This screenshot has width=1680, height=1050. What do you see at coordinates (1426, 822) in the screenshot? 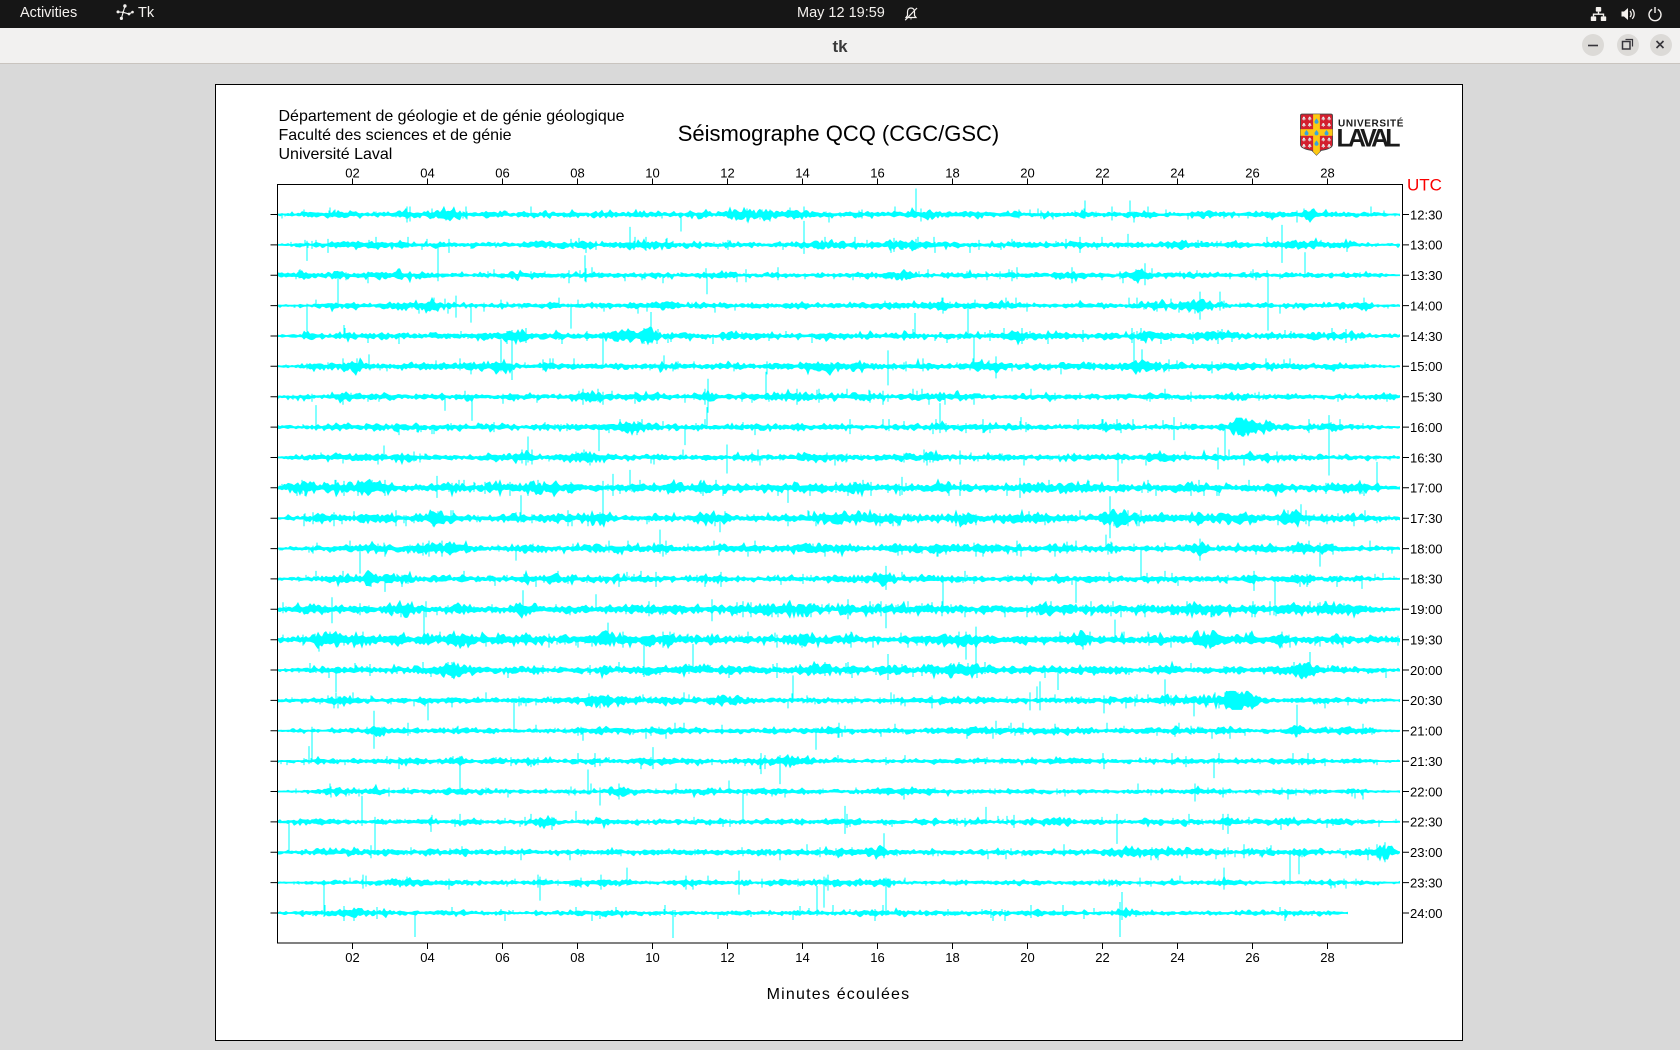
I see `svg-text: 22:30` at bounding box center [1426, 822].